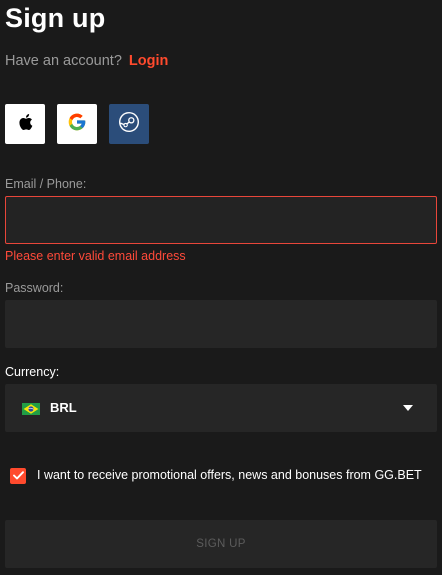 The image size is (442, 575). I want to click on currency-label: Currency:, so click(32, 372).